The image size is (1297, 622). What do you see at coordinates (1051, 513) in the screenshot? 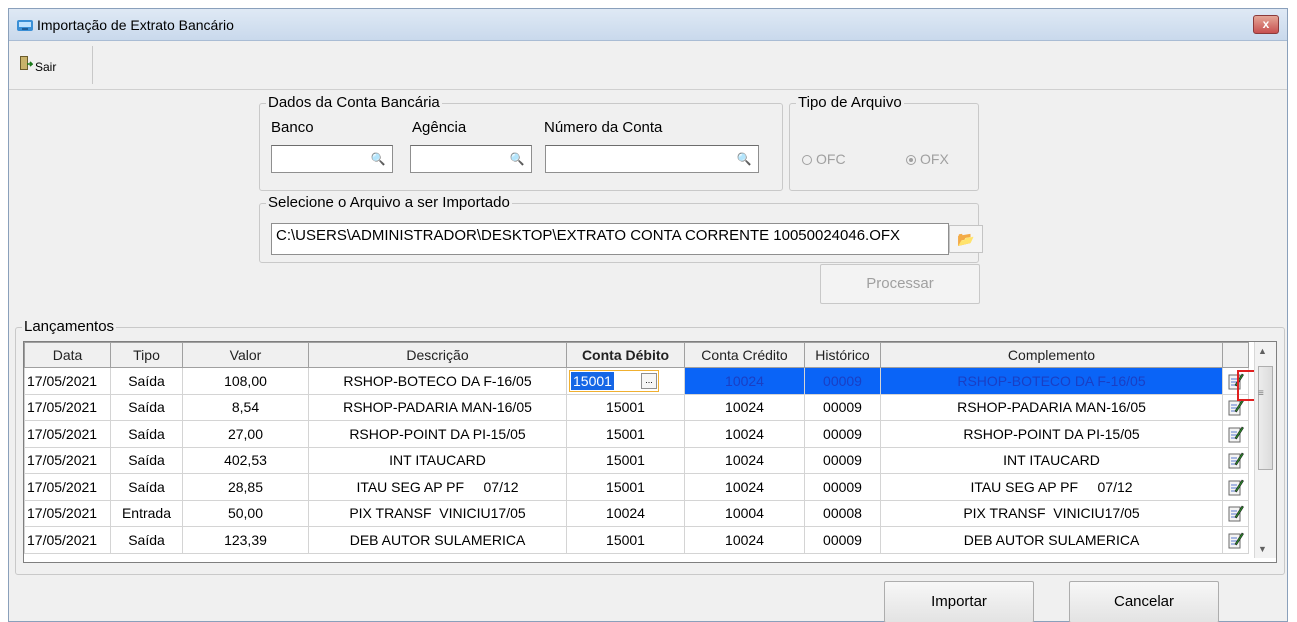
I see `cell-complemento: PIX TRANSF VINICIU17/05` at bounding box center [1051, 513].